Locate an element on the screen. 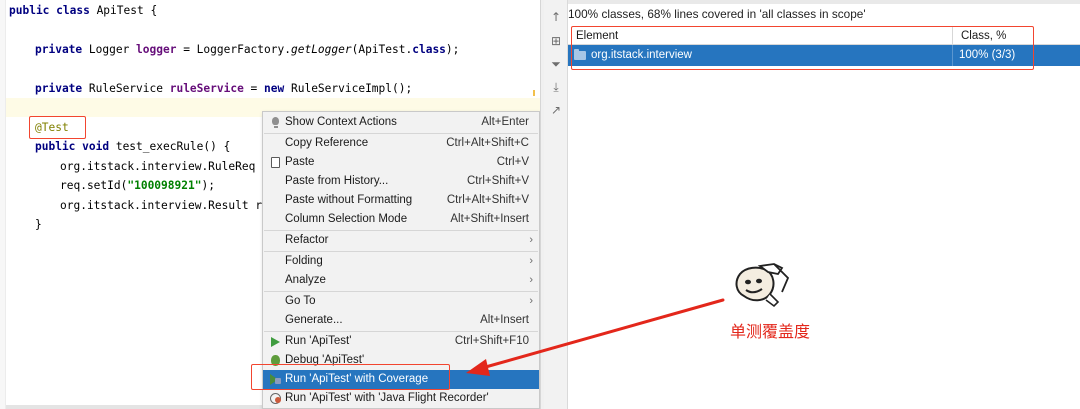 This screenshot has height=409, width=1080. code-line-close-brace: } is located at coordinates (38, 225).